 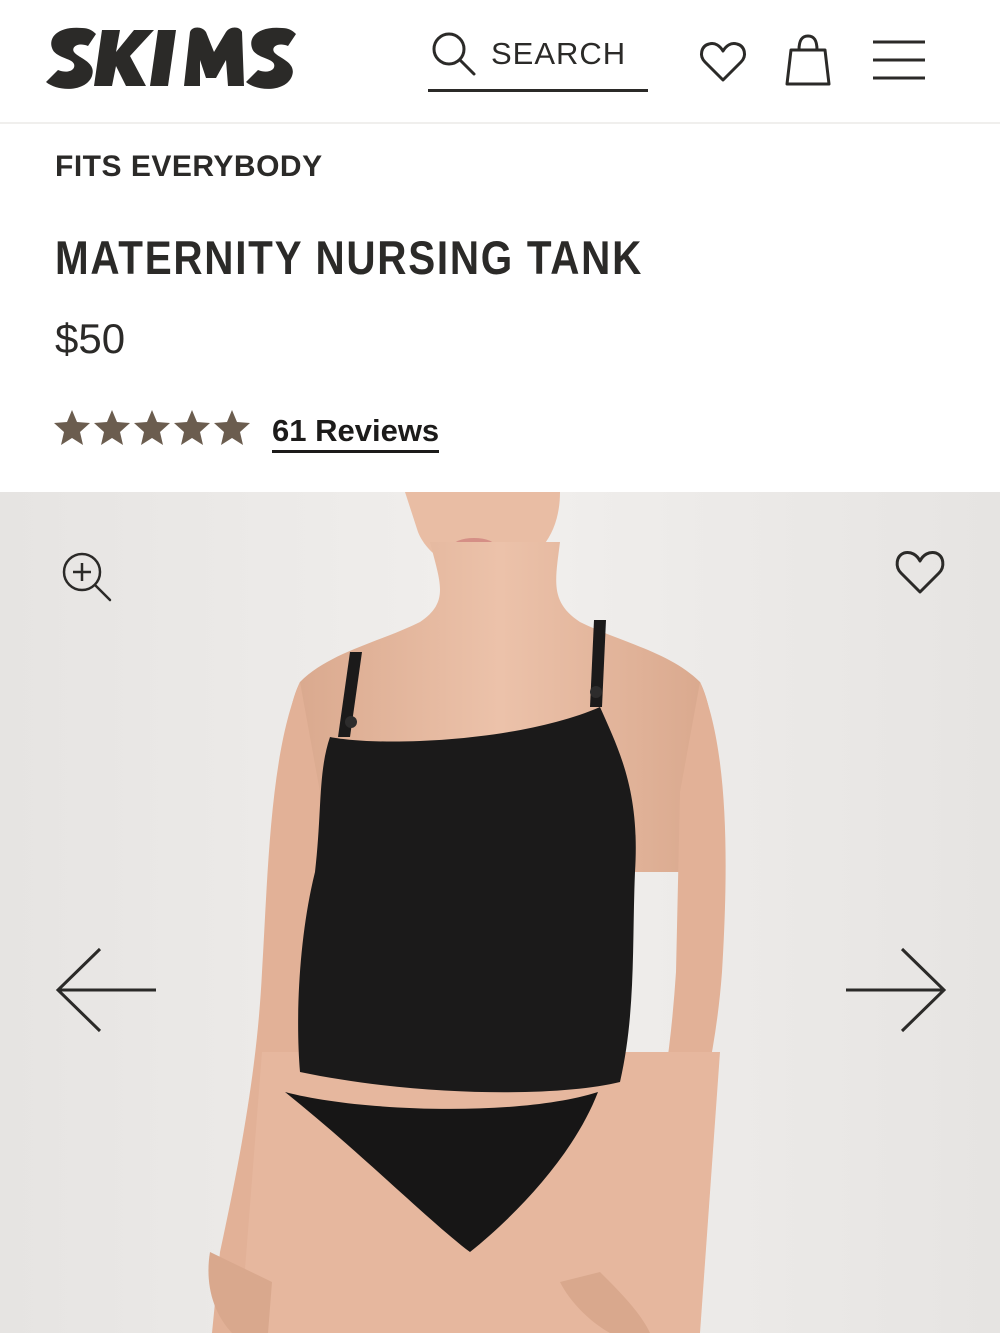 I want to click on menu-icon, so click(x=899, y=60).